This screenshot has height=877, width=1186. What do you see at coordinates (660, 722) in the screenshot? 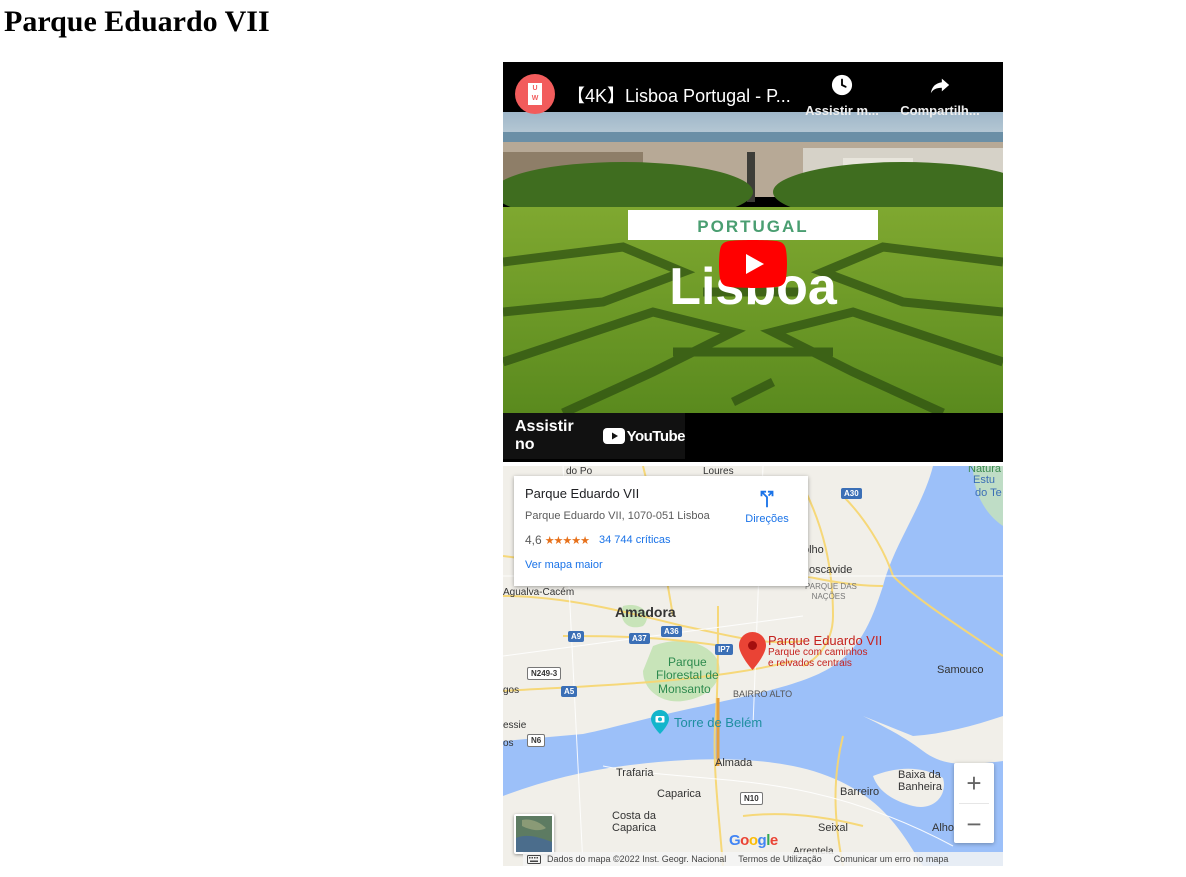
I see `camera-pin-icon` at bounding box center [660, 722].